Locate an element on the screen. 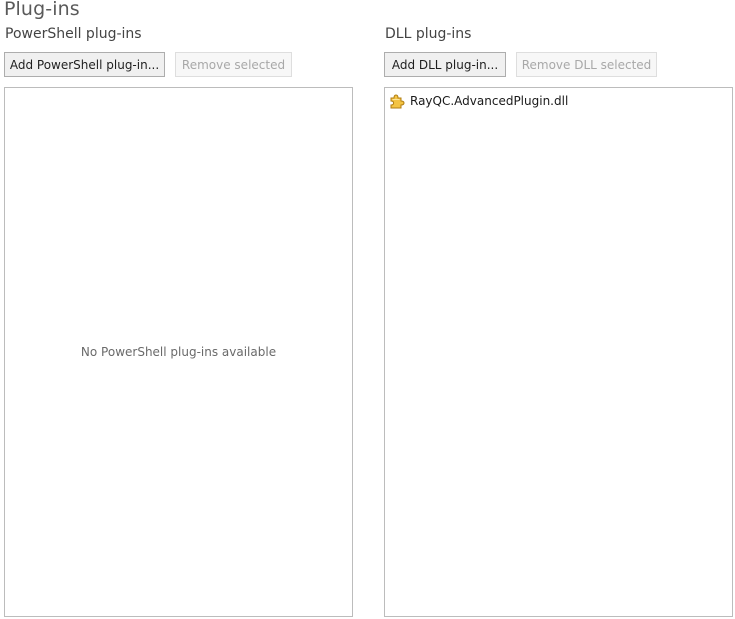  powershell-section-title: PowerShell plug-ins is located at coordinates (73, 34).